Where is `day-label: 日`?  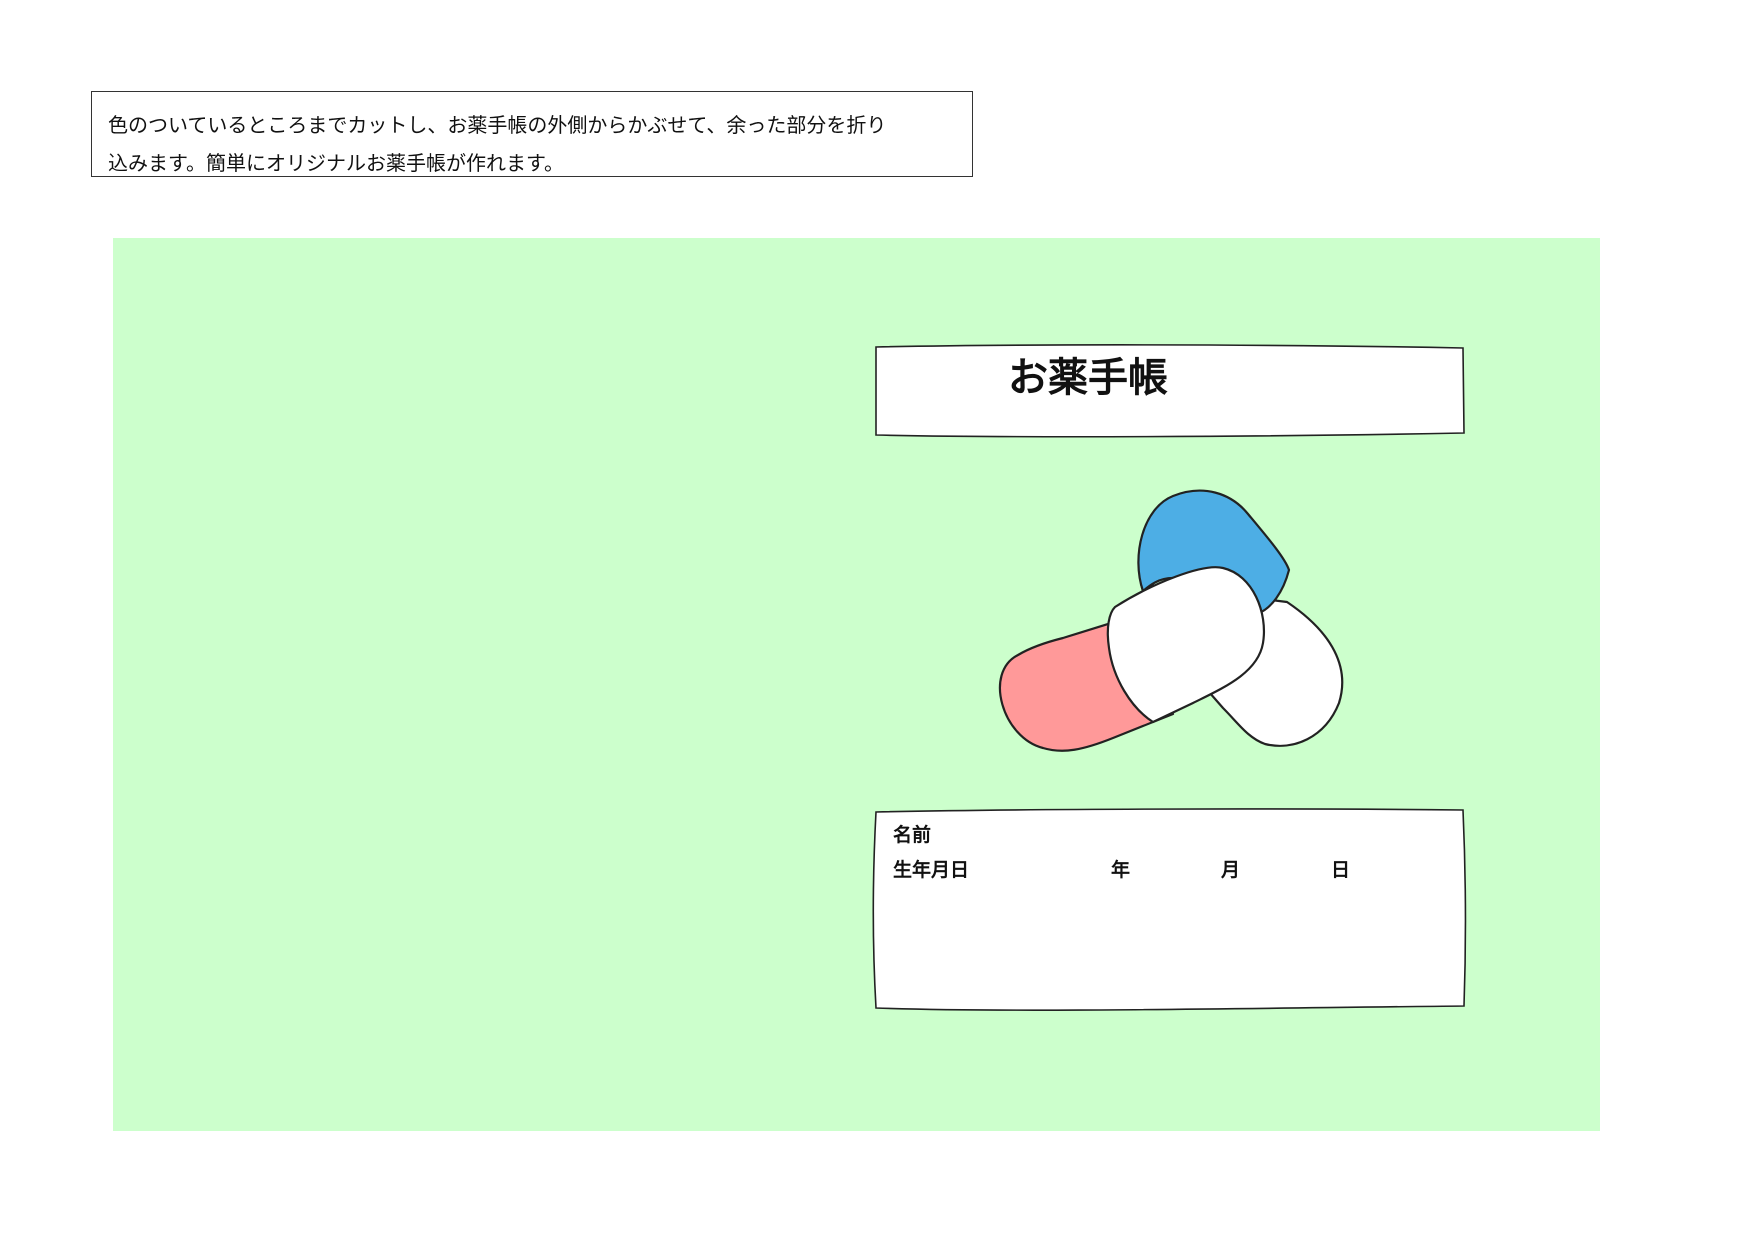
day-label: 日 is located at coordinates (1341, 870).